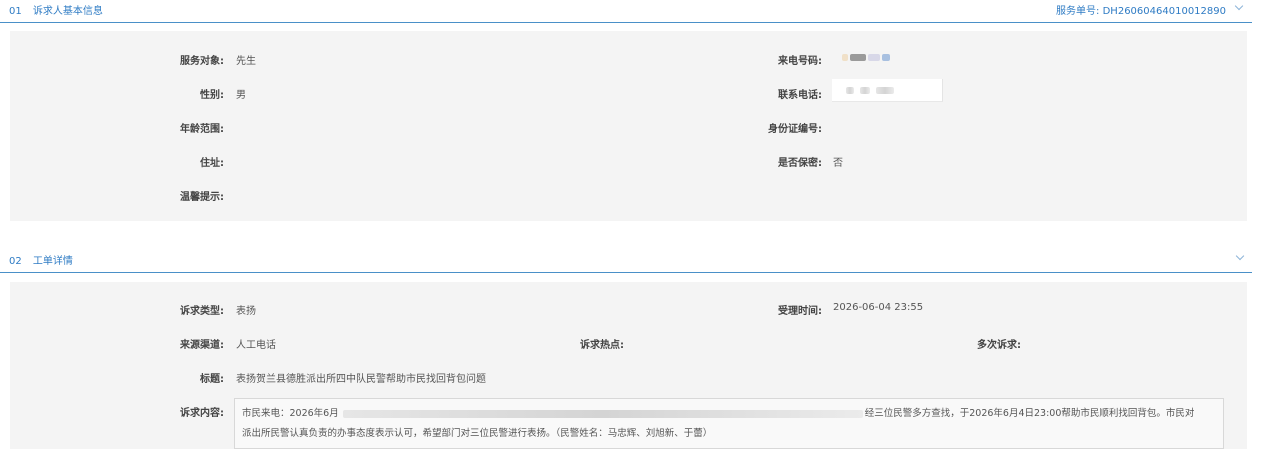 Image resolution: width=1280 pixels, height=449 pixels. I want to click on confidential-label: 是否保密:, so click(800, 163).